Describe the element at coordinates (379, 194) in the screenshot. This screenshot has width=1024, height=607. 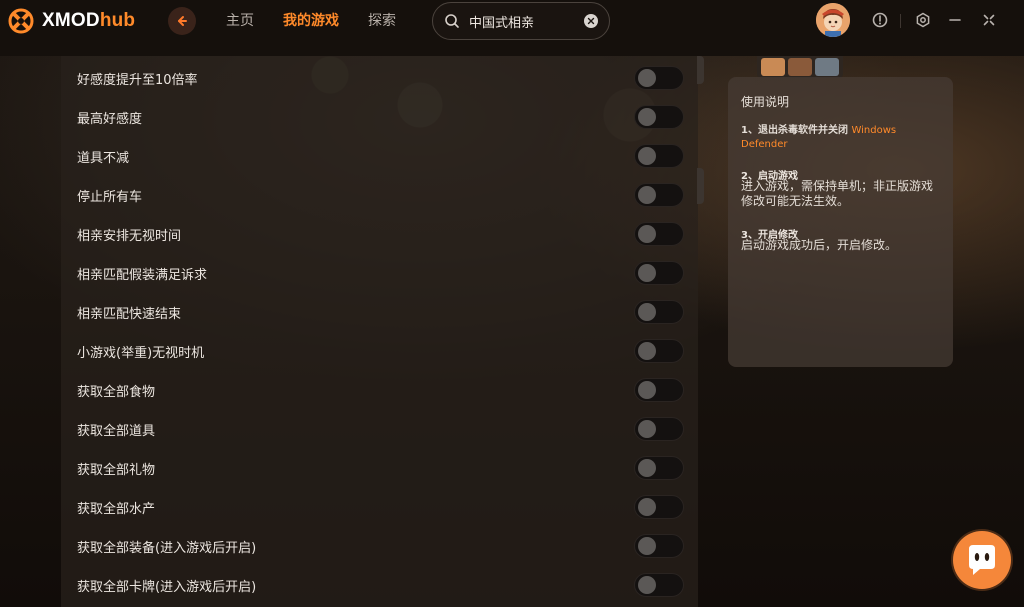
I see `option-row: 停止所有车` at that location.